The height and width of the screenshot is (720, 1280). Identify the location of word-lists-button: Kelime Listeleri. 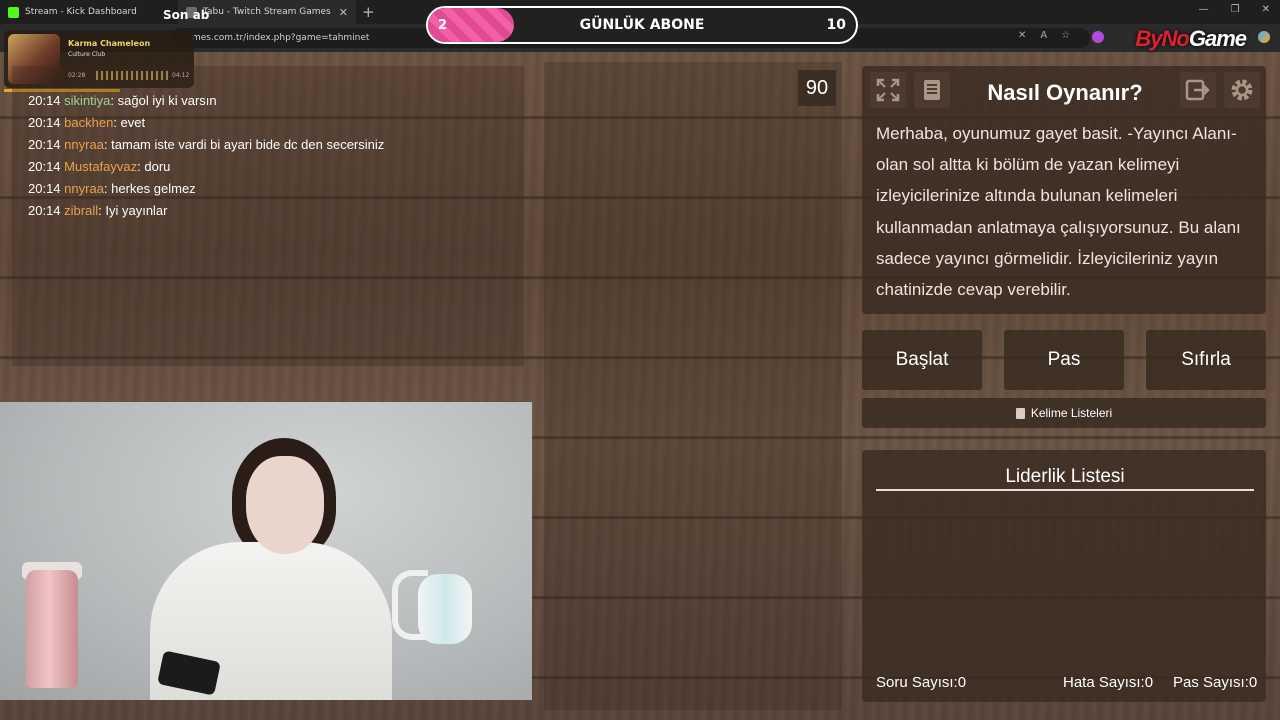
(1064, 413).